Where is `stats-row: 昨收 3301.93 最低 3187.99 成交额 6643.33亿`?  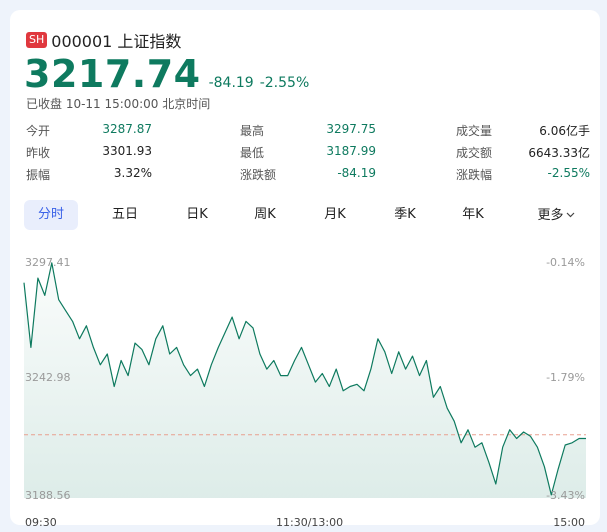 stats-row: 昨收 3301.93 最低 3187.99 成交额 6643.33亿 is located at coordinates (308, 155).